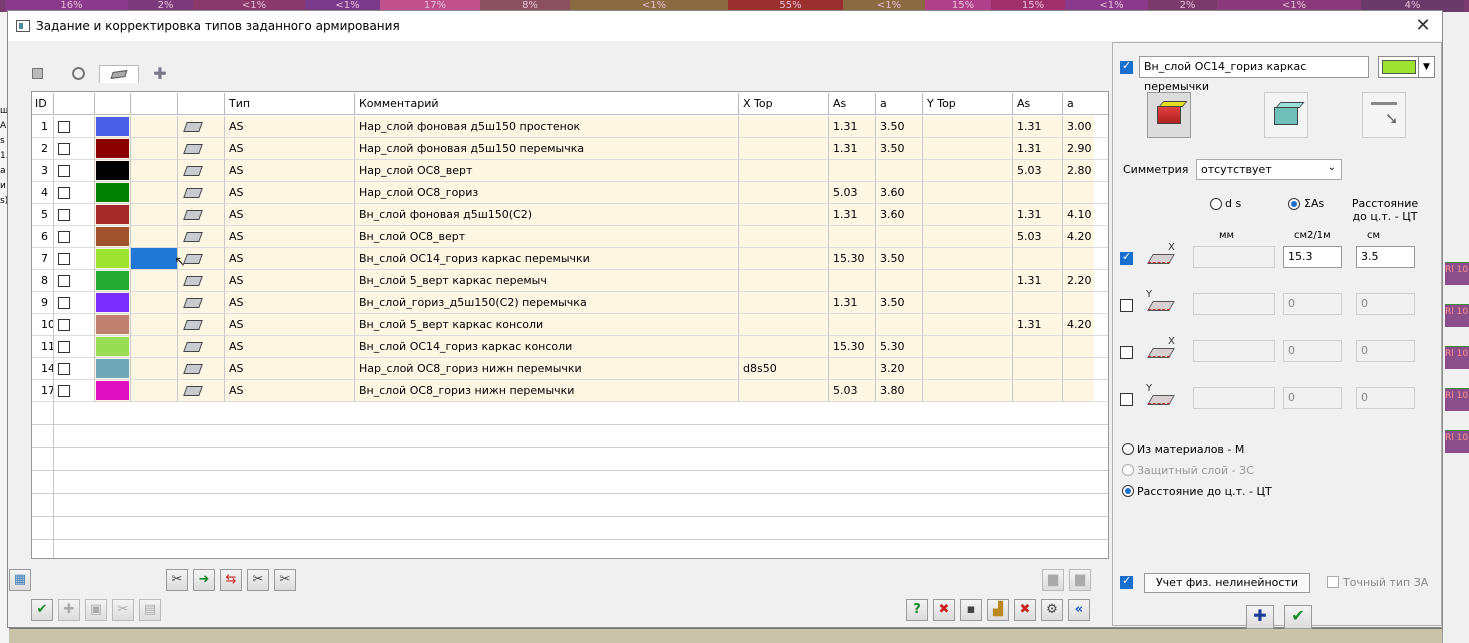 The image size is (1469, 643). I want to click on cut-selection-button: ✂, so click(258, 580).